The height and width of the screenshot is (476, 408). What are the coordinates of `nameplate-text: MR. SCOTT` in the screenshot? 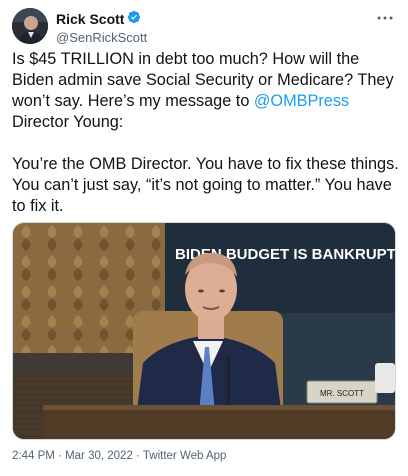 It's located at (342, 393).